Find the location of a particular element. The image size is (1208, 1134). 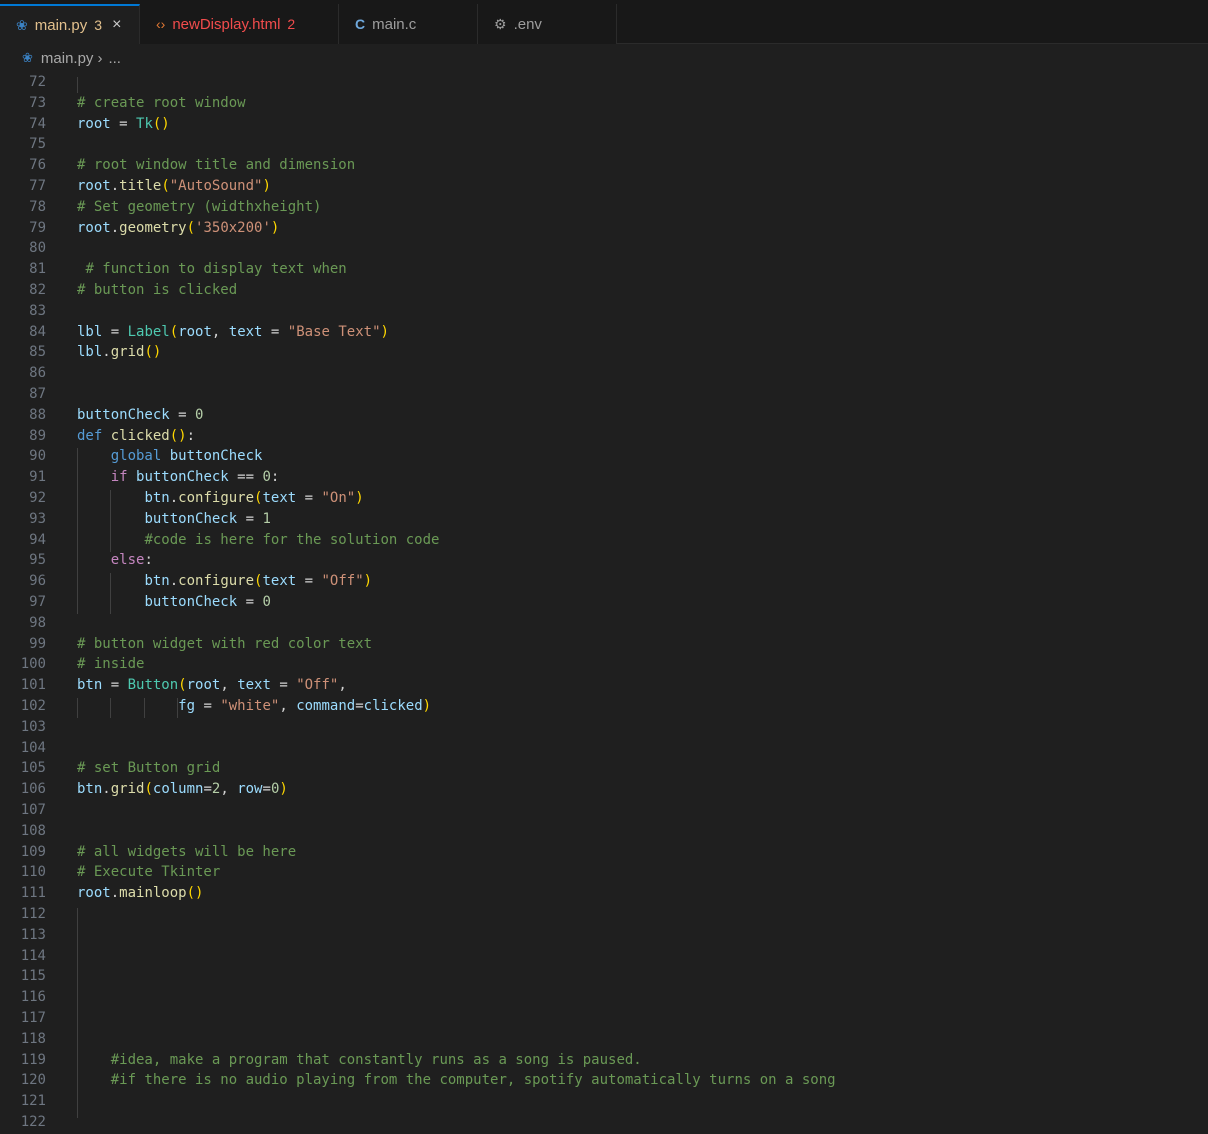

tab-env: ⚙ .env is located at coordinates (547, 24).